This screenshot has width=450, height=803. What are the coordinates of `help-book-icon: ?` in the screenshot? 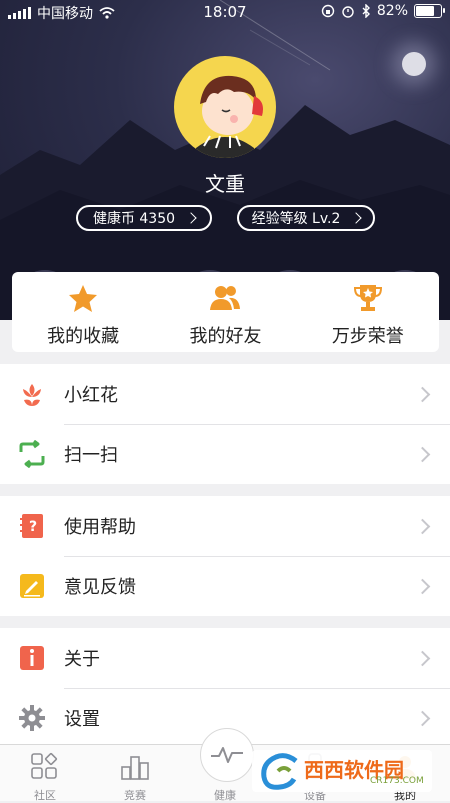 It's located at (31, 526).